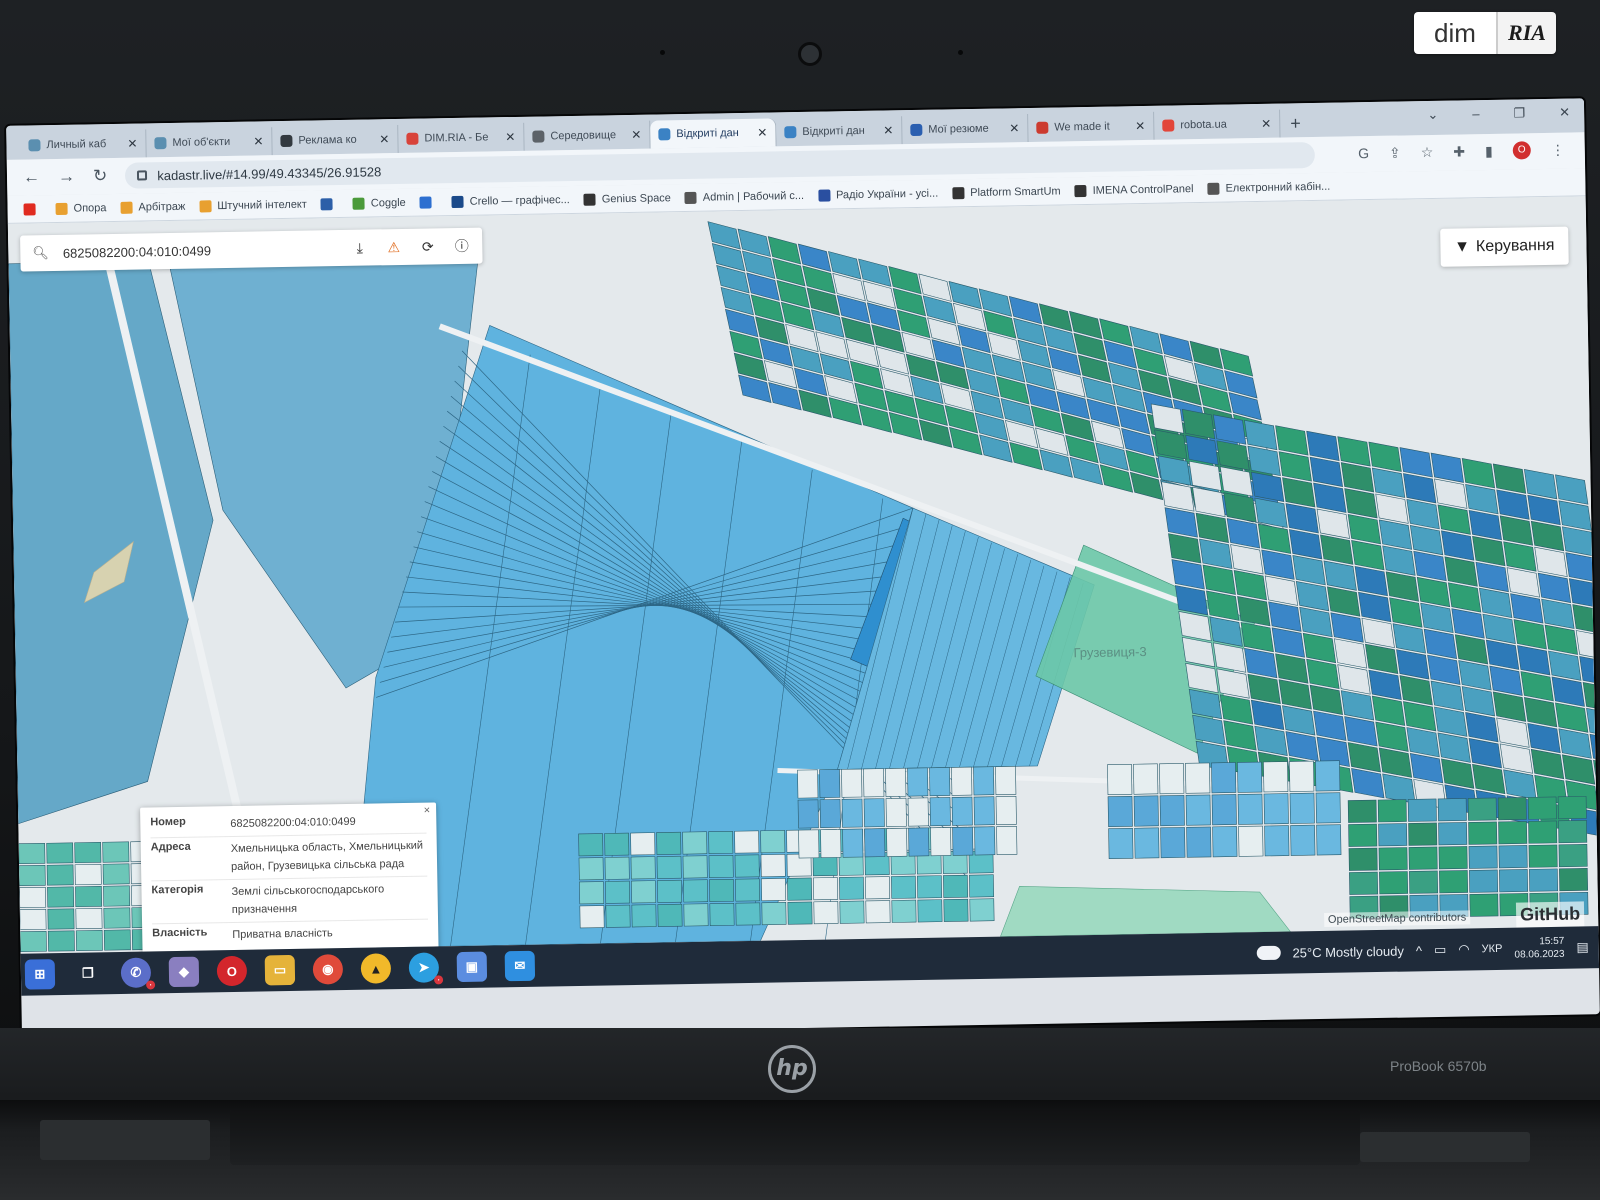 The height and width of the screenshot is (1200, 1600). Describe the element at coordinates (587, 135) in the screenshot. I see `browser-tab: Середовище ✕` at that location.